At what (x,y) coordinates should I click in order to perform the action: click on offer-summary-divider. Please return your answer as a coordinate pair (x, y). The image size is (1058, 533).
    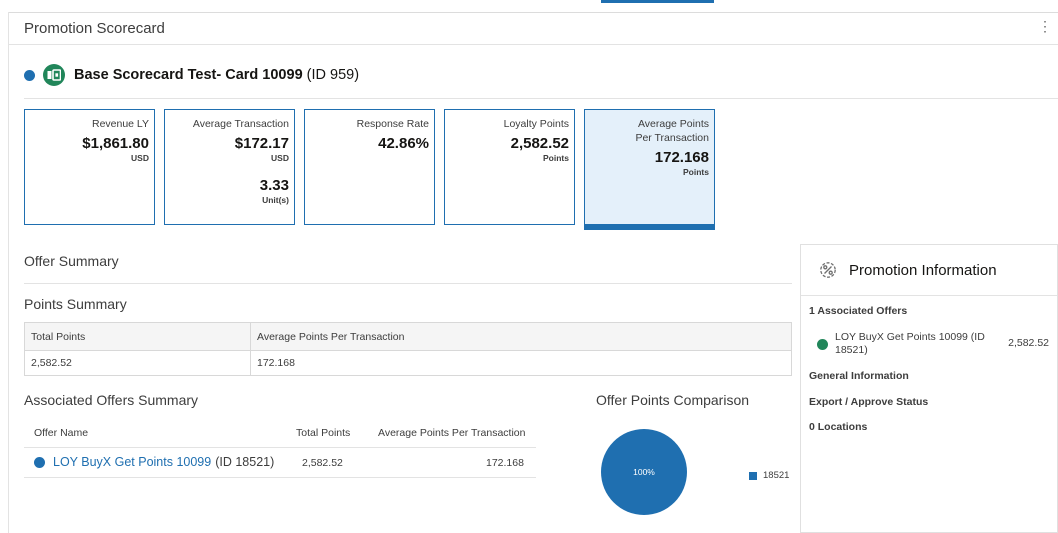
    Looking at the image, I should click on (408, 283).